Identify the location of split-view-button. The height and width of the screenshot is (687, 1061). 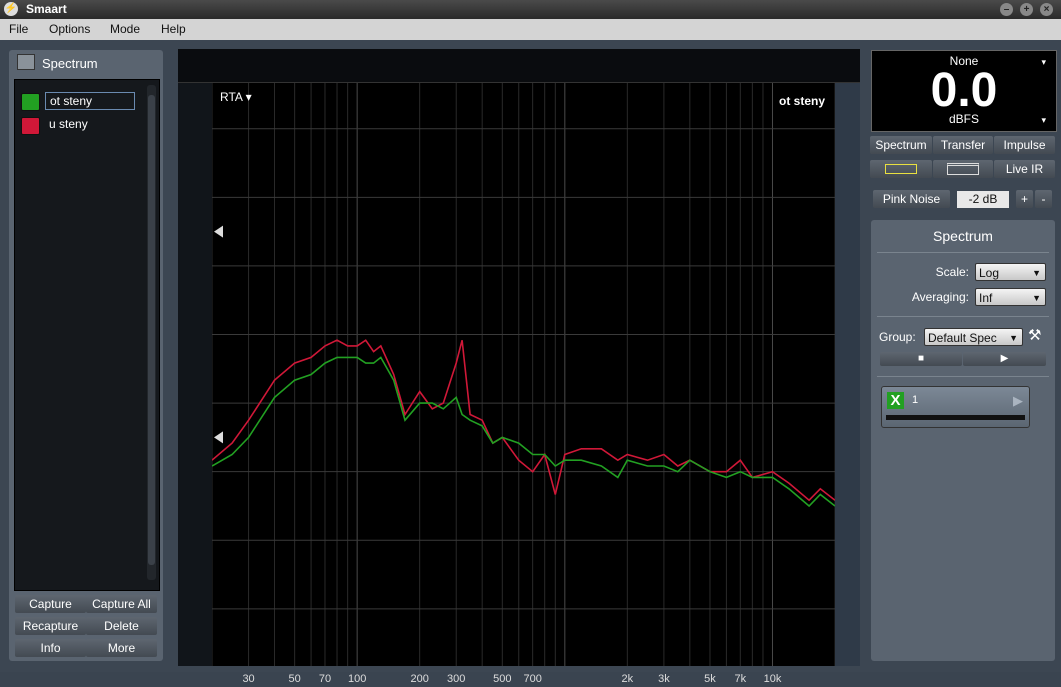
(963, 169).